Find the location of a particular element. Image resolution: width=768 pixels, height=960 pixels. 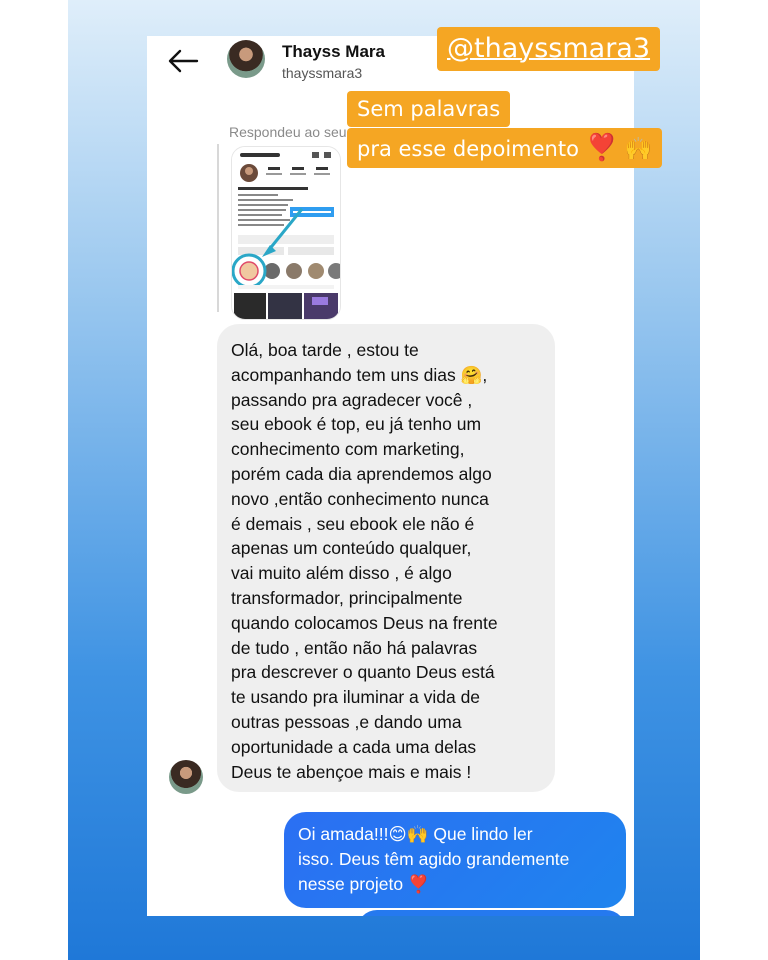

profile-screenshot-graphic is located at coordinates (286, 233).